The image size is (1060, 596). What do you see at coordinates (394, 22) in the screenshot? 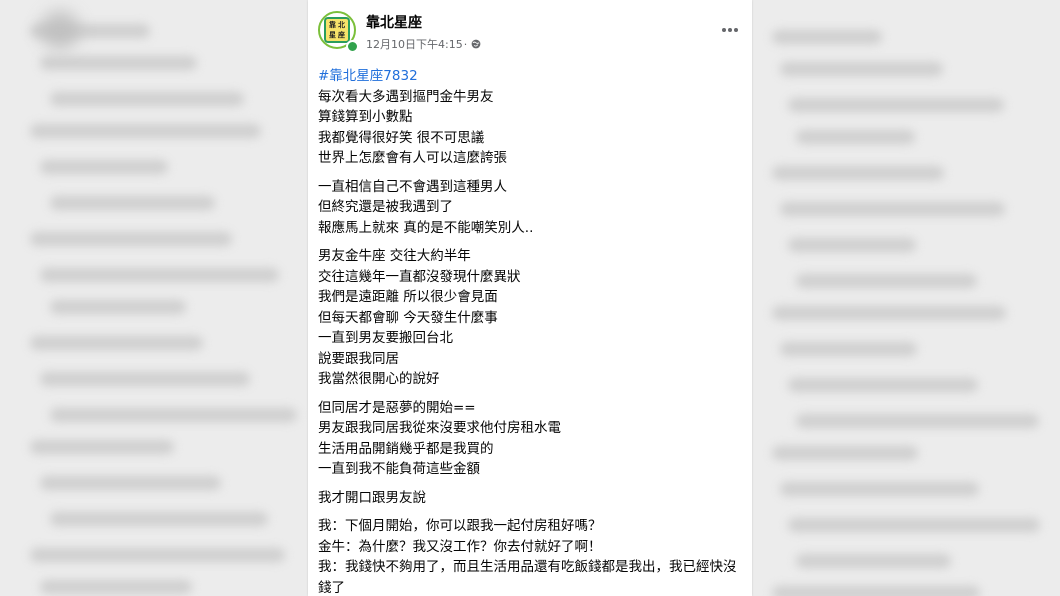
I see `page-name-link: 靠北星座` at bounding box center [394, 22].